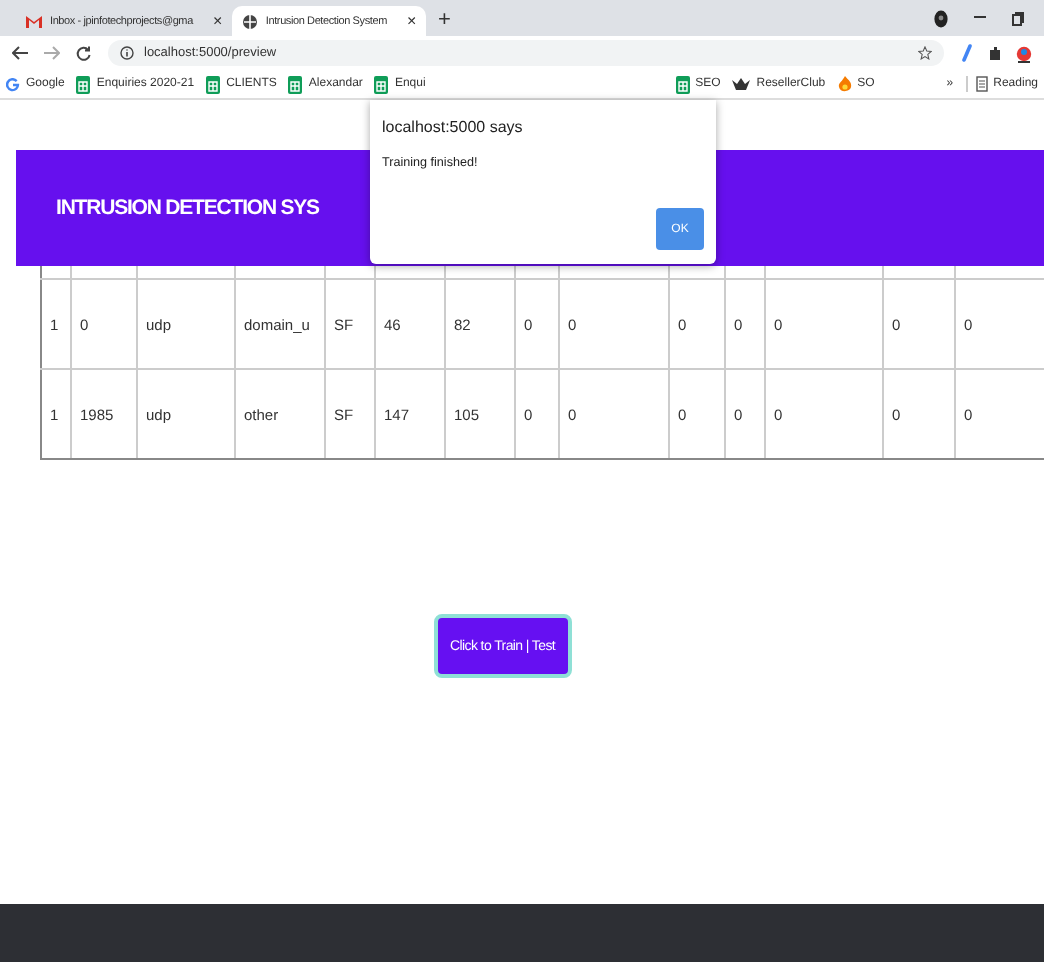 The image size is (1044, 962). What do you see at coordinates (844, 84) in the screenshot?
I see `flame-icon` at bounding box center [844, 84].